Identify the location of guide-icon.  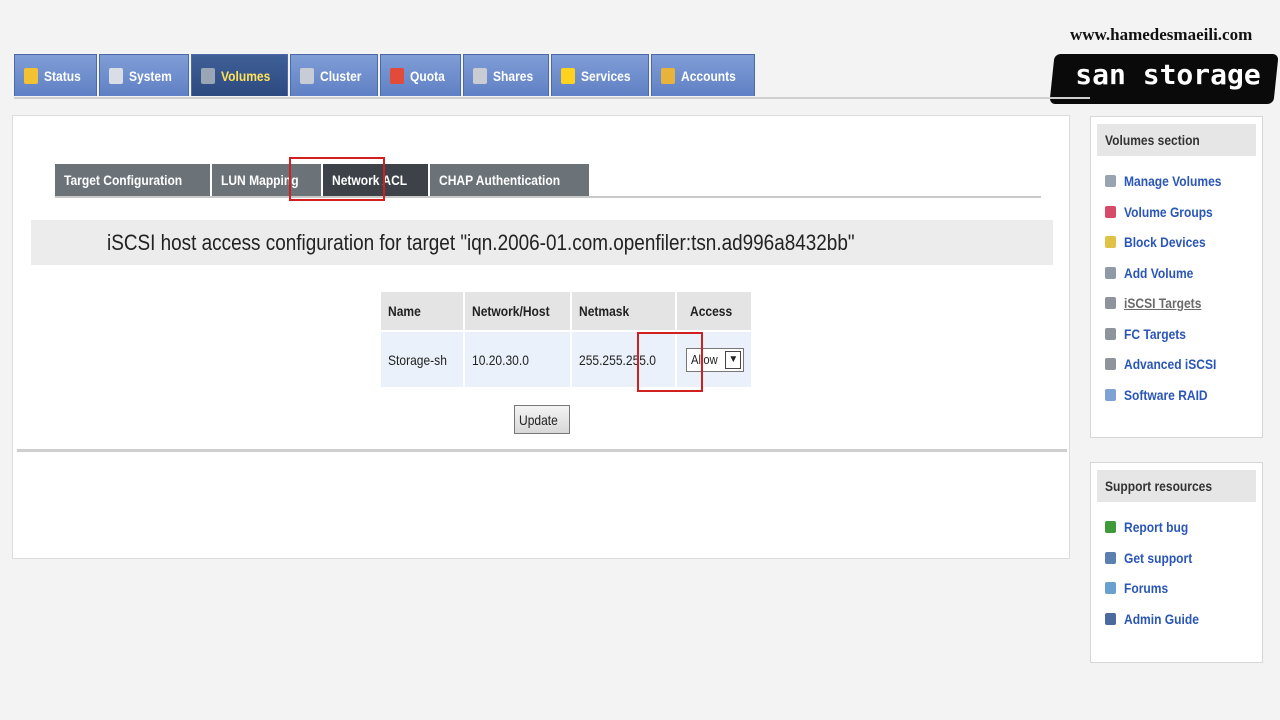
(1110, 618).